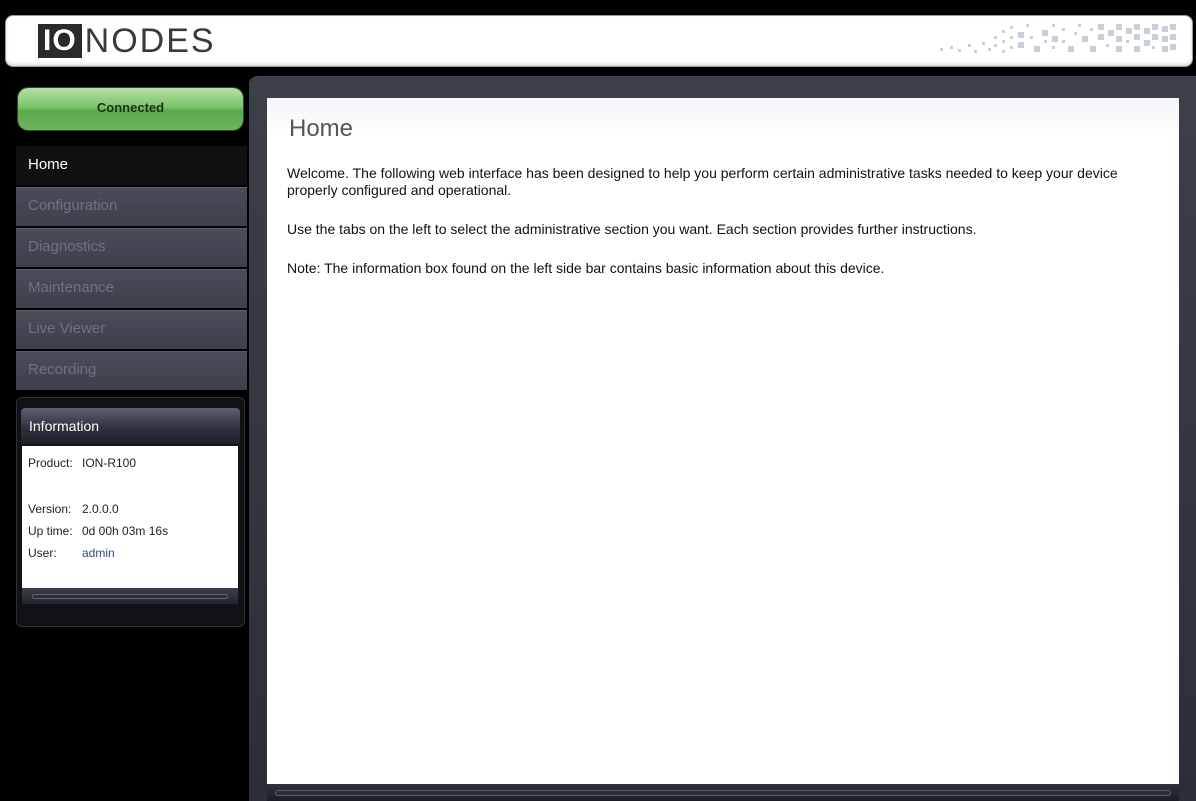  I want to click on information-panel-footer, so click(130, 596).